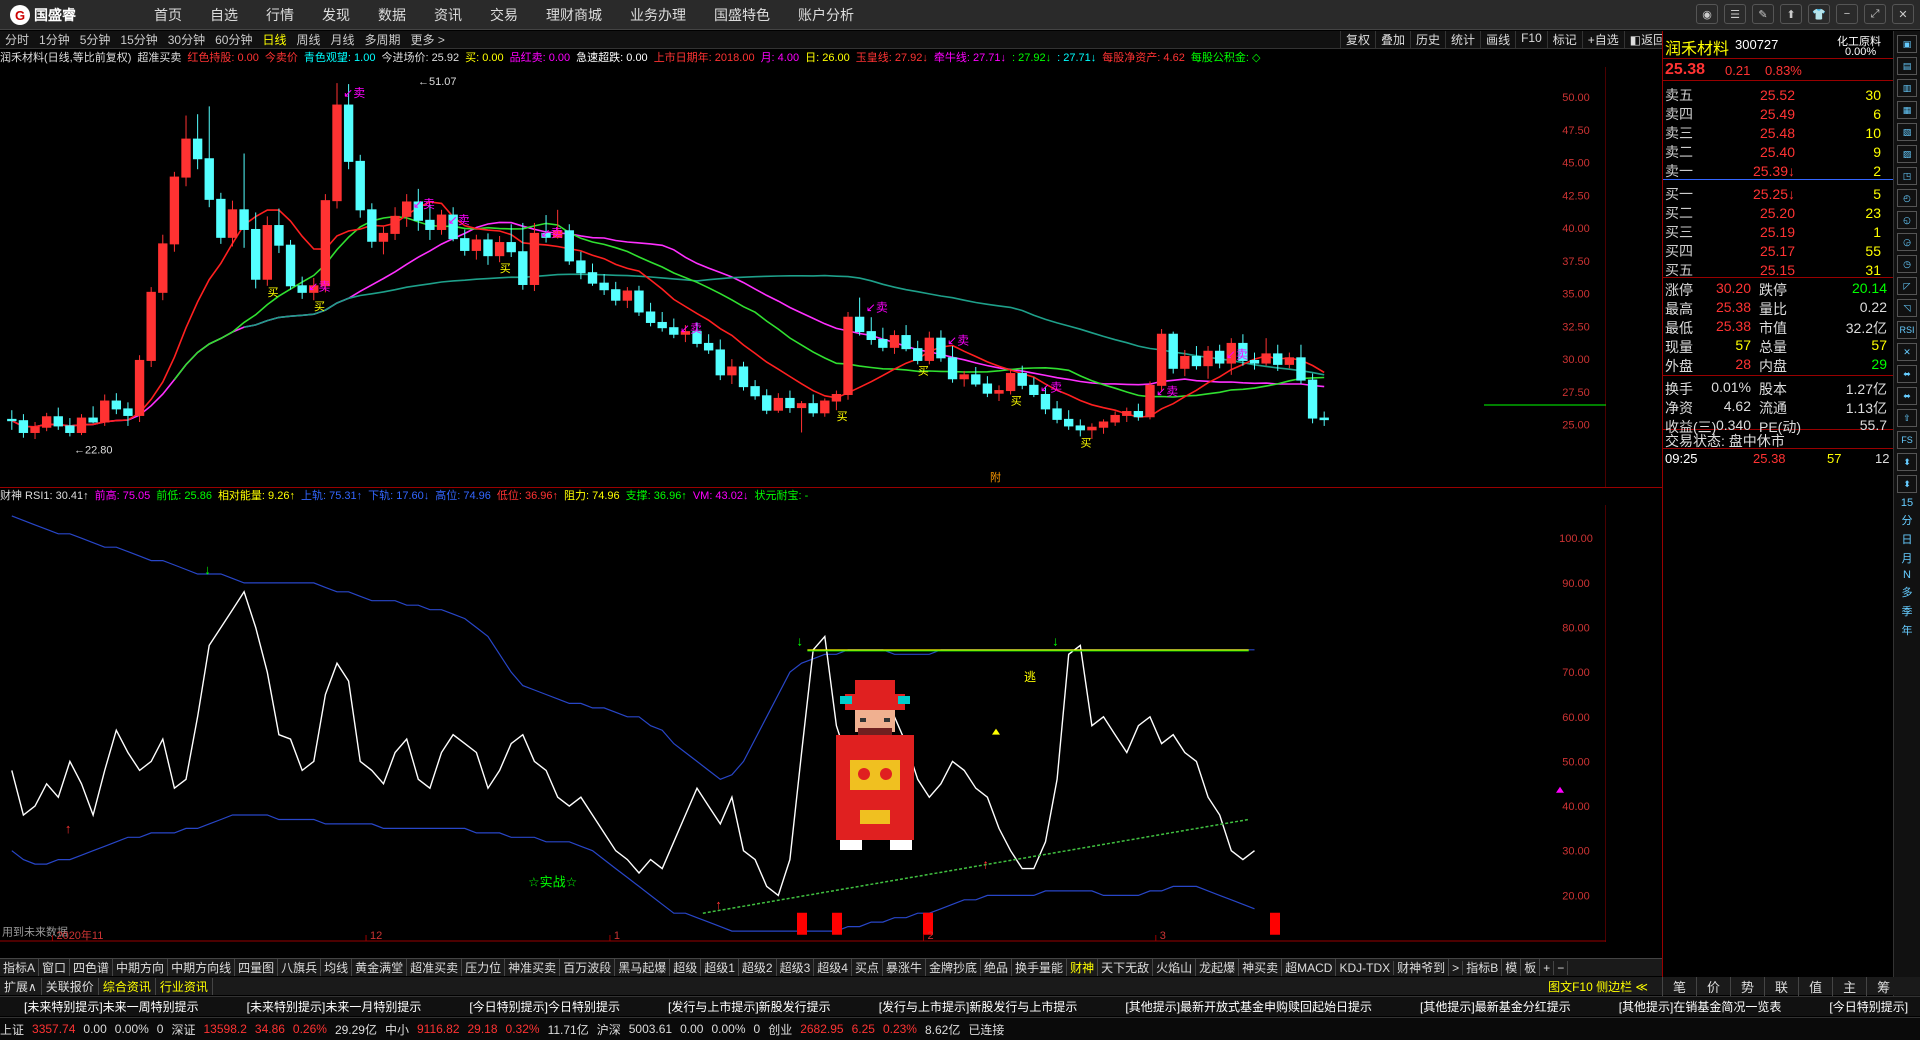  I want to click on indicator-tab-32: >, so click(1456, 967).